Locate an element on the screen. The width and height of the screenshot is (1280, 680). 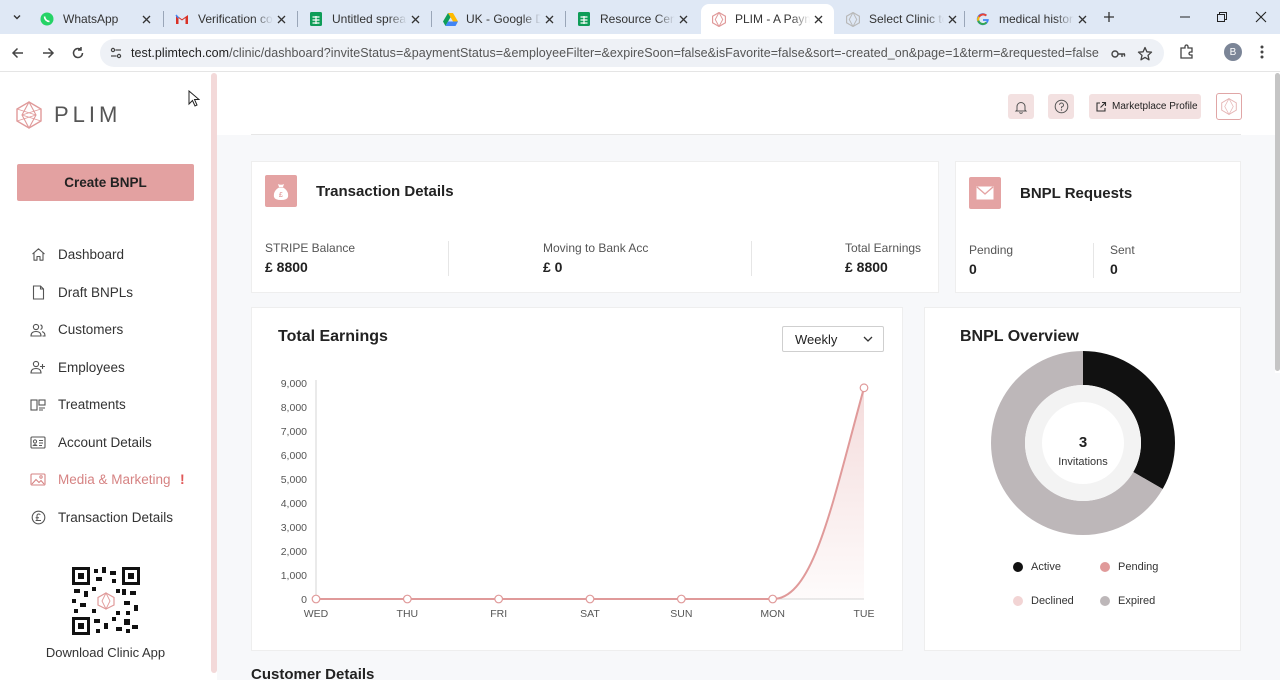
sidebar-item-account-details: Account Details is located at coordinates (110, 443).